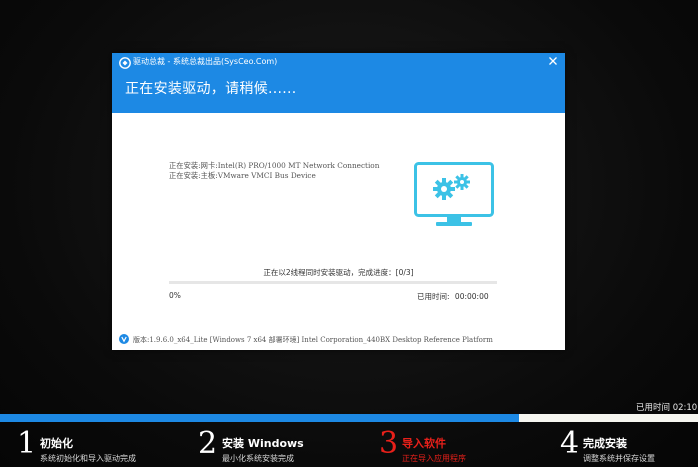 The image size is (698, 467). What do you see at coordinates (242, 175) in the screenshot?
I see `status-line: 正在安装:主板:VMware VMCI Bus Device` at bounding box center [242, 175].